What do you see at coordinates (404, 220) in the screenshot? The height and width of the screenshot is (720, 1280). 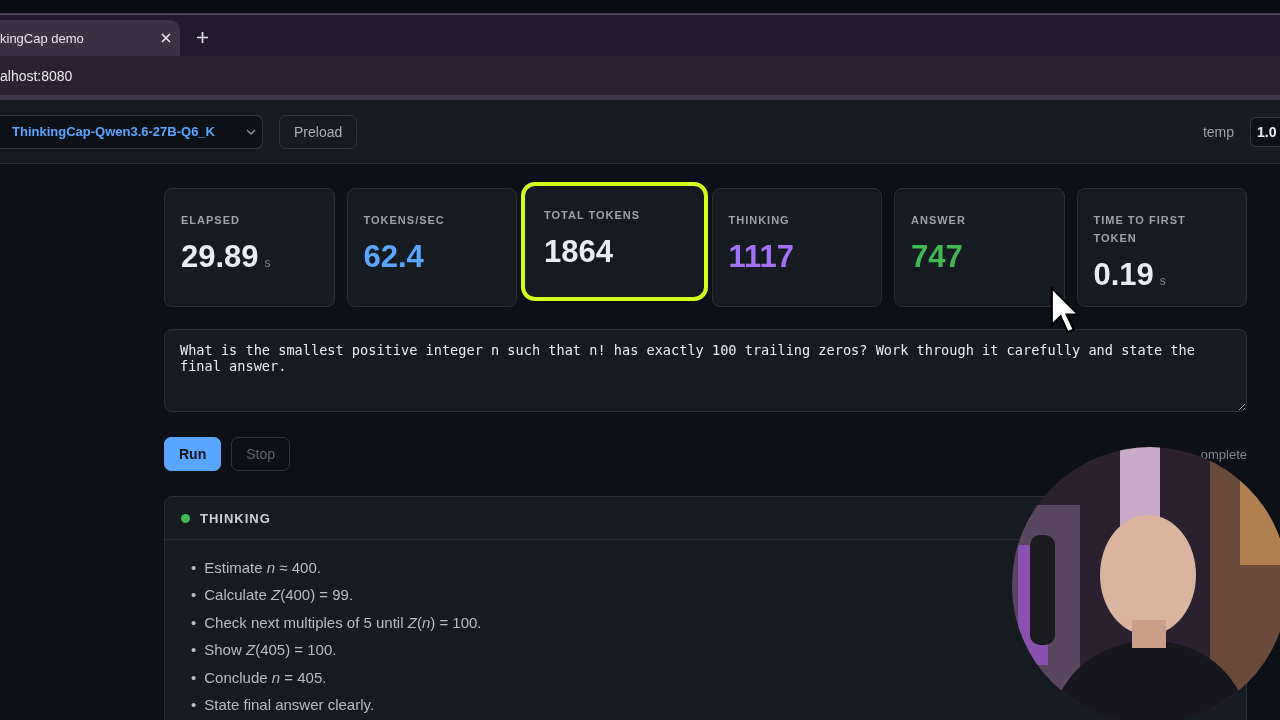 I see `stat-label: TOKENS/SEC` at bounding box center [404, 220].